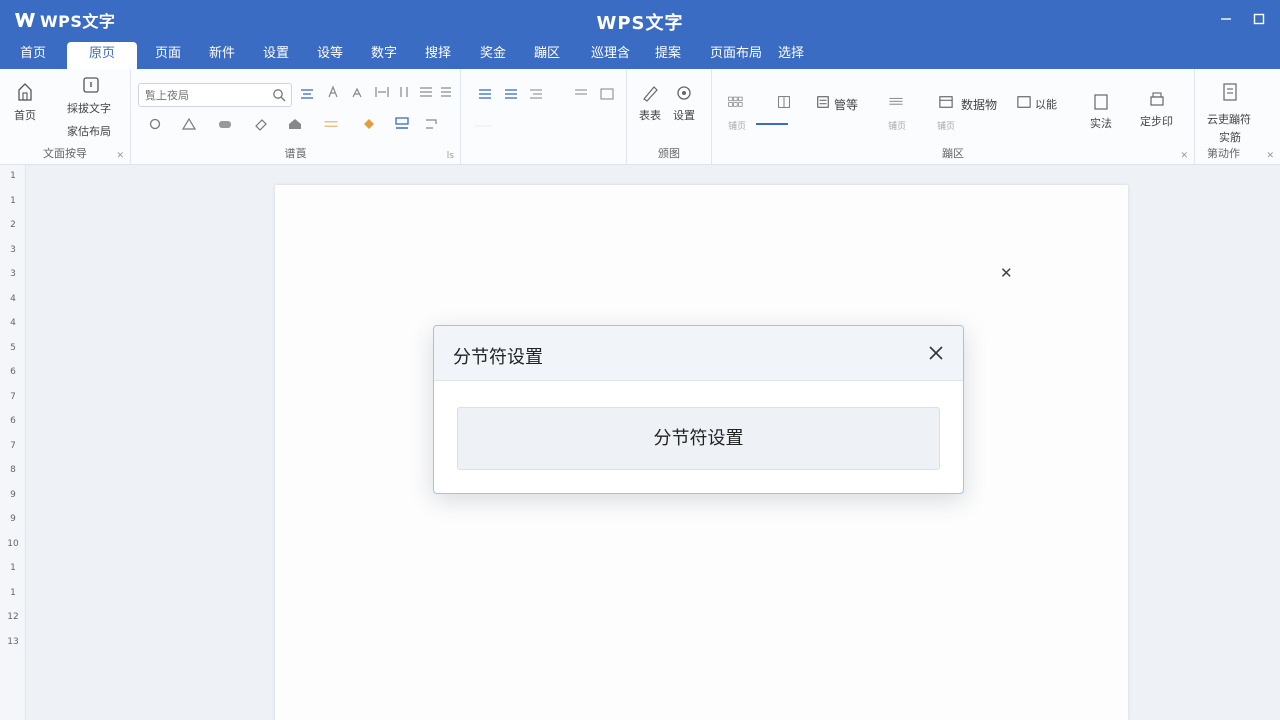 The width and height of the screenshot is (1280, 720). What do you see at coordinates (610, 55) in the screenshot?
I see `tab-patrol: 巡理含` at bounding box center [610, 55].